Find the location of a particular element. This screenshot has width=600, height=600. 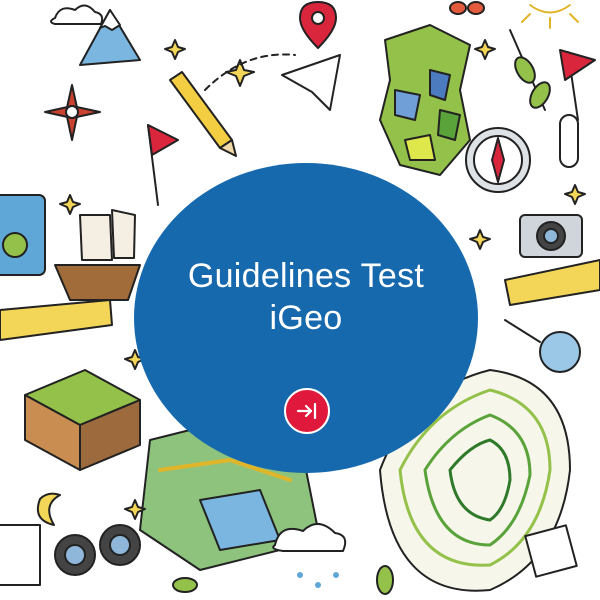

location-pin-icon is located at coordinates (318, 25).